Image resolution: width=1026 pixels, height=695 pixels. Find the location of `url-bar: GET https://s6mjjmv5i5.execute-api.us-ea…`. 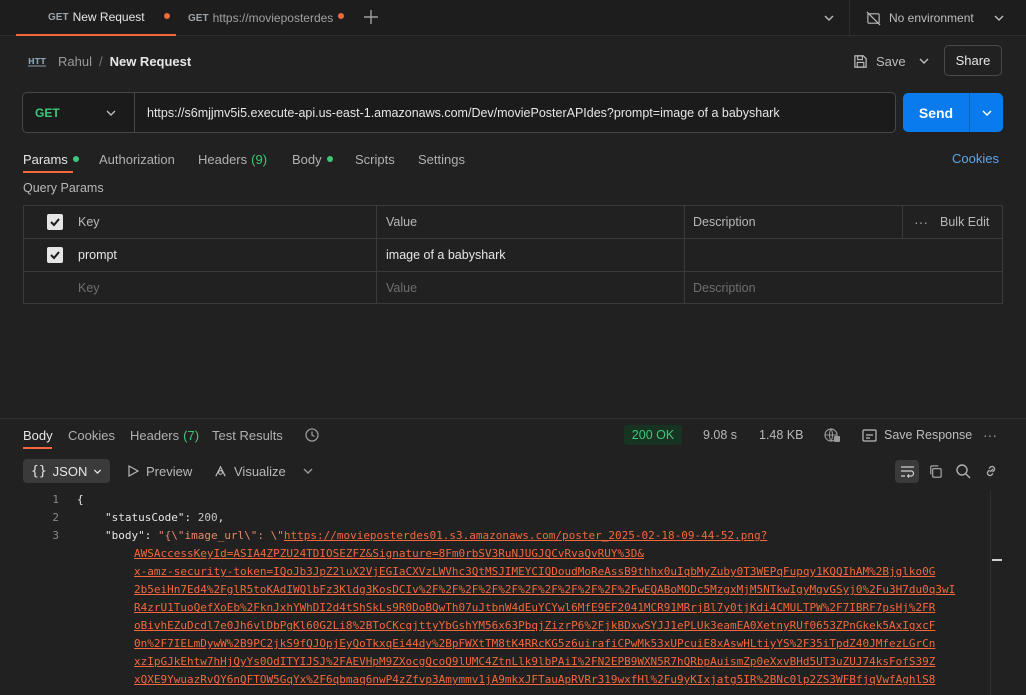

url-bar: GET https://s6mjjmv5i5.execute-api.us-ea… is located at coordinates (459, 112).